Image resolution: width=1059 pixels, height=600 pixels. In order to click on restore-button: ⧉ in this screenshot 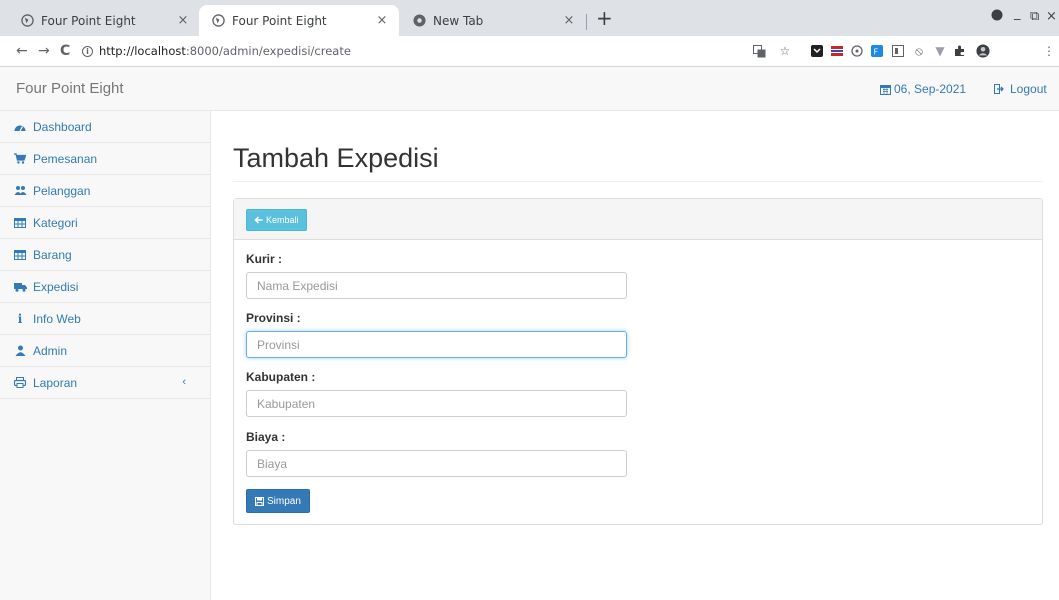, I will do `click(1034, 16)`.